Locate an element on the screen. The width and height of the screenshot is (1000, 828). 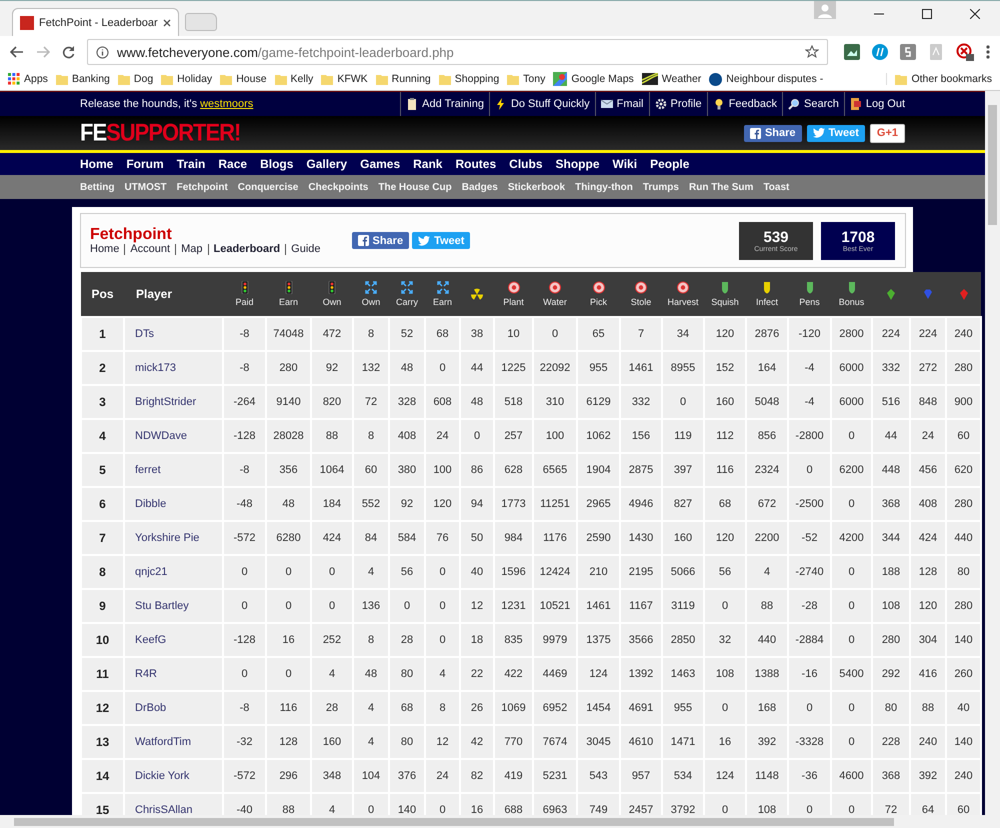
column-header: Water is located at coordinates (555, 302).